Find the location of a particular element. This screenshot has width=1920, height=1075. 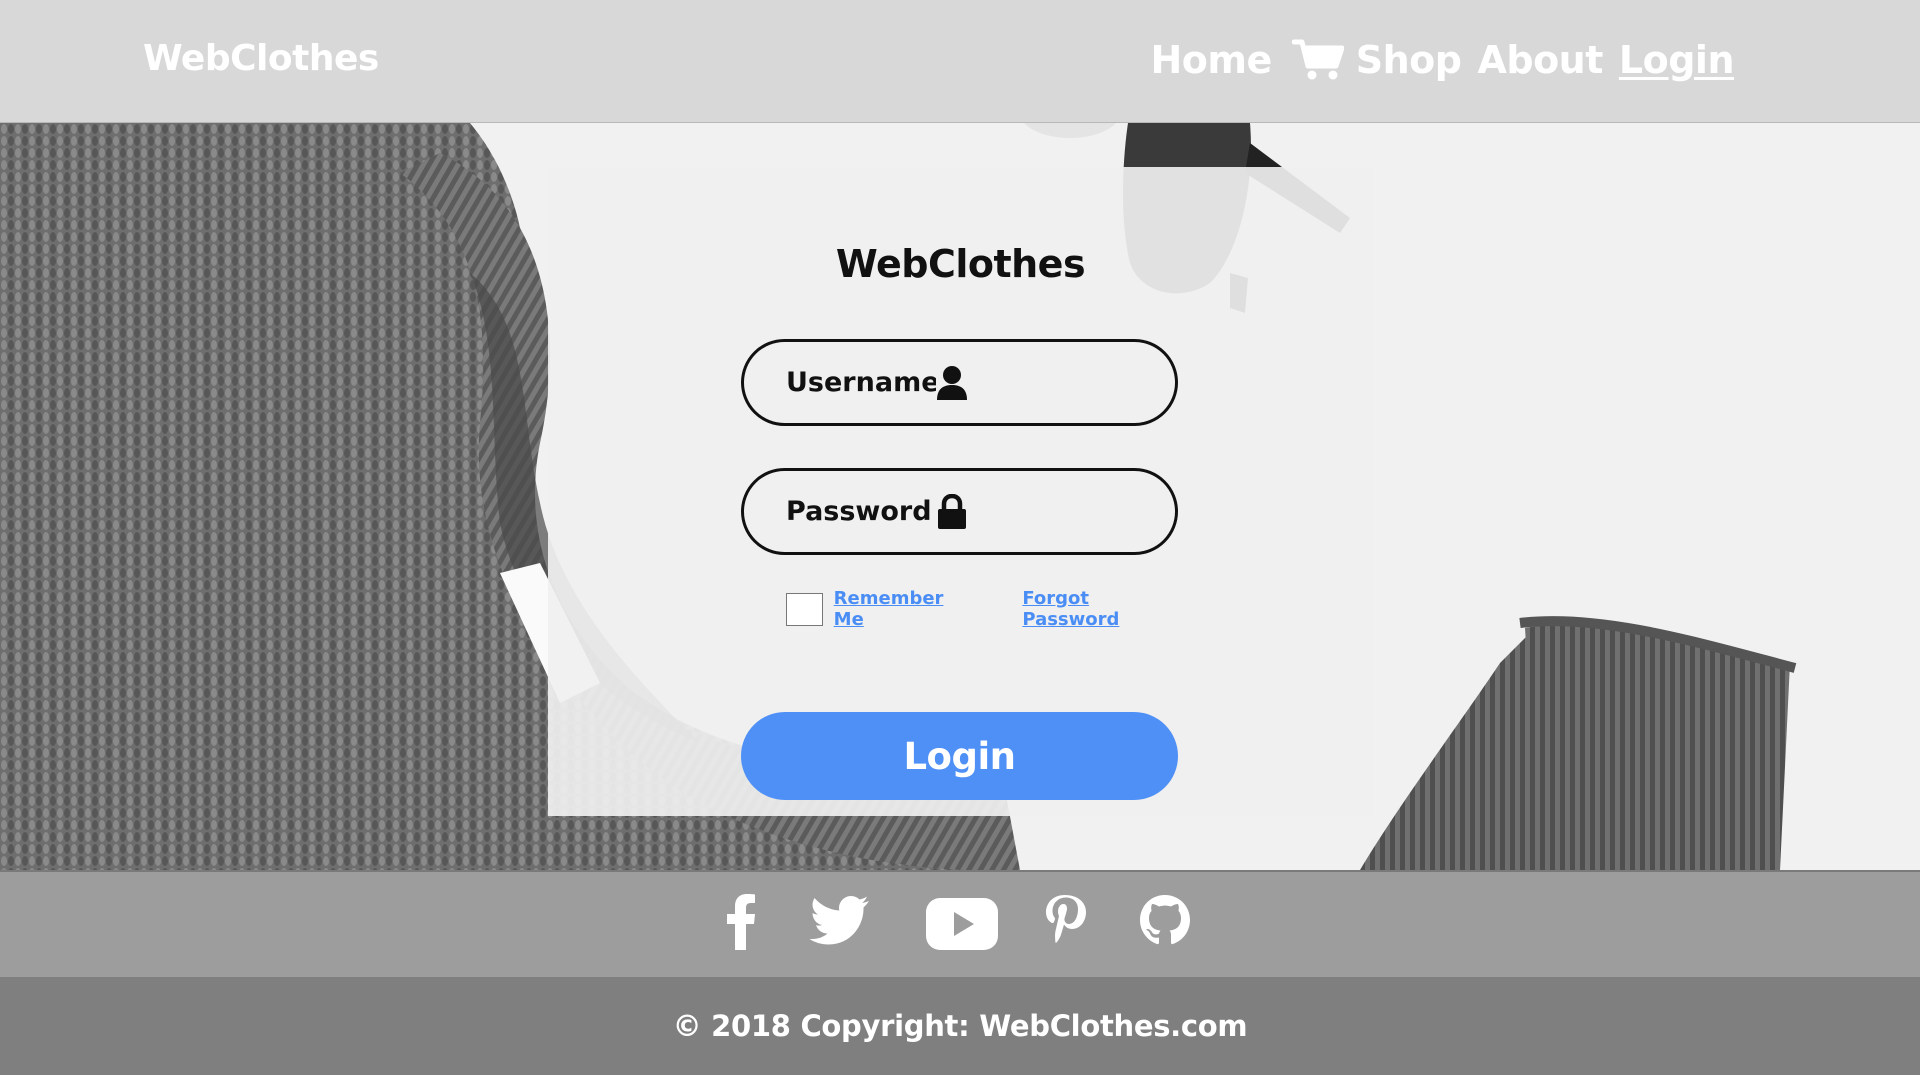

copyright-text: © 2018 Copyright: WebClothes.com is located at coordinates (960, 1026).